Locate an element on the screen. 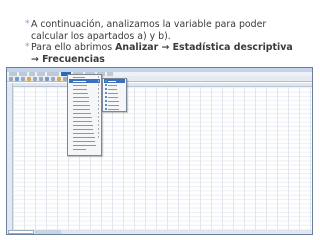  data-cells is located at coordinates (26, 158).